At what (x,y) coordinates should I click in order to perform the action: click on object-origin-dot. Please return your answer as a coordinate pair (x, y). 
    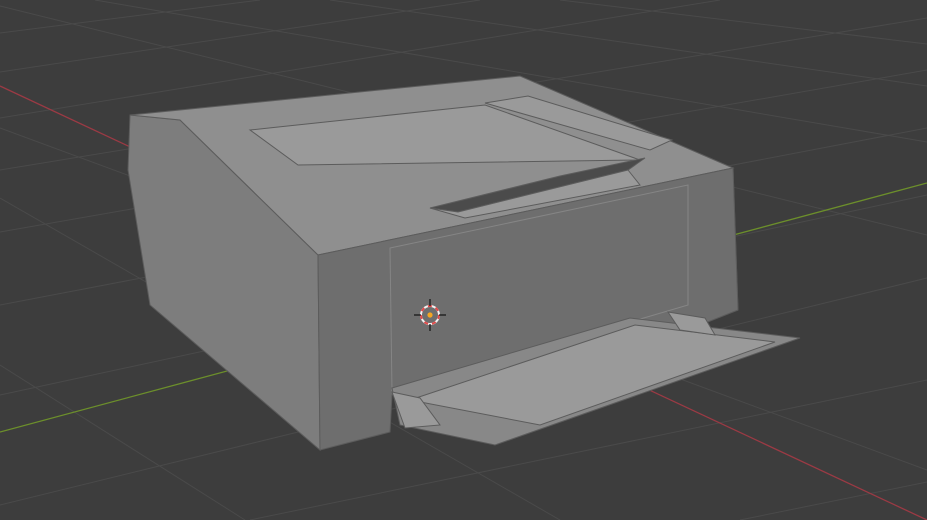
    Looking at the image, I should click on (430, 315).